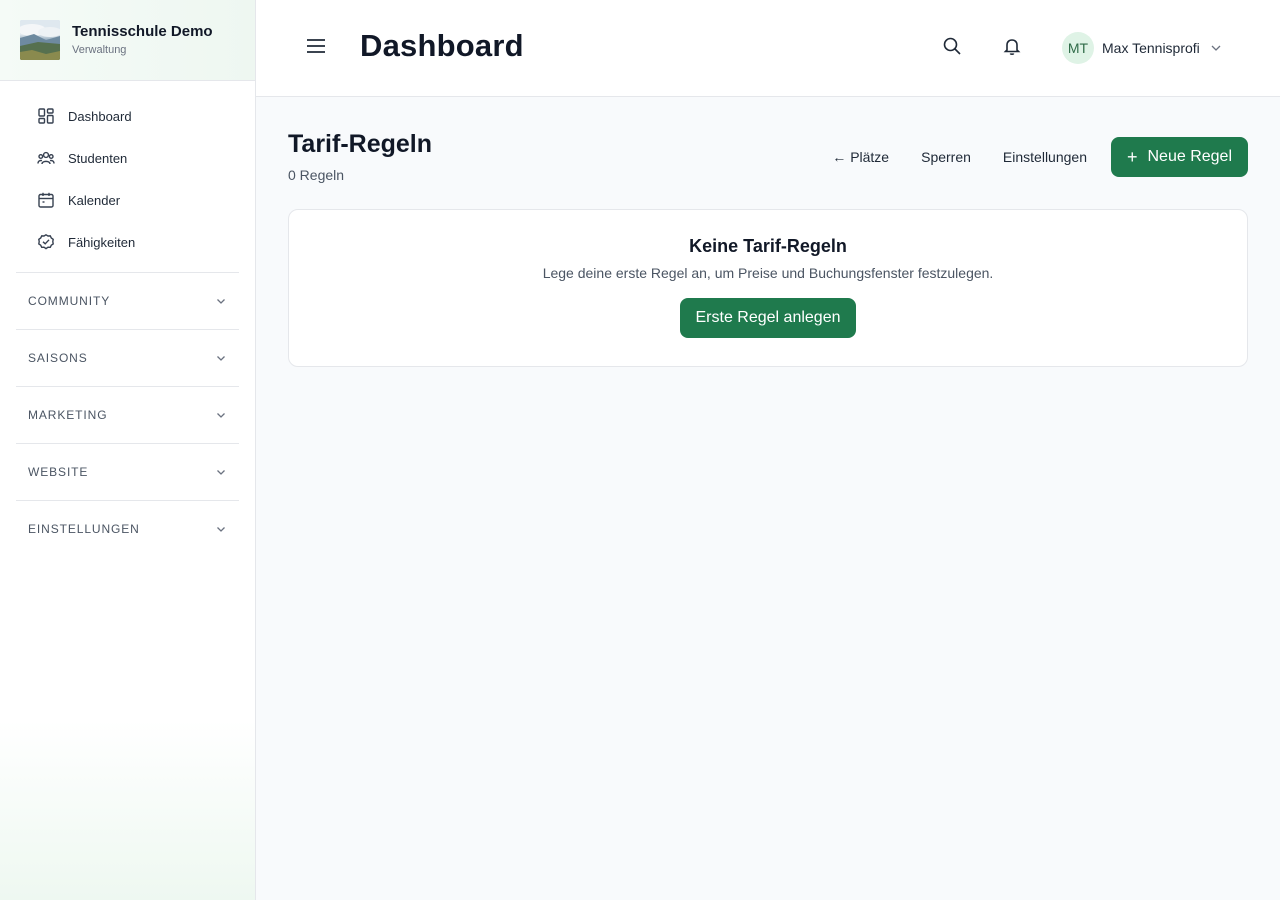  What do you see at coordinates (84, 529) in the screenshot?
I see `section-label: EINSTELLUNGEN` at bounding box center [84, 529].